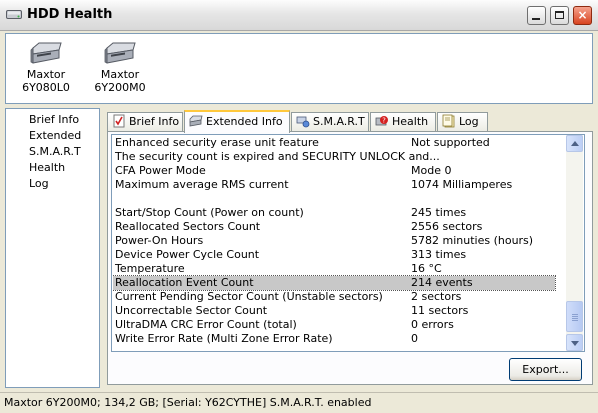  What do you see at coordinates (440, 310) in the screenshot?
I see `item-value: 11 sectors` at bounding box center [440, 310].